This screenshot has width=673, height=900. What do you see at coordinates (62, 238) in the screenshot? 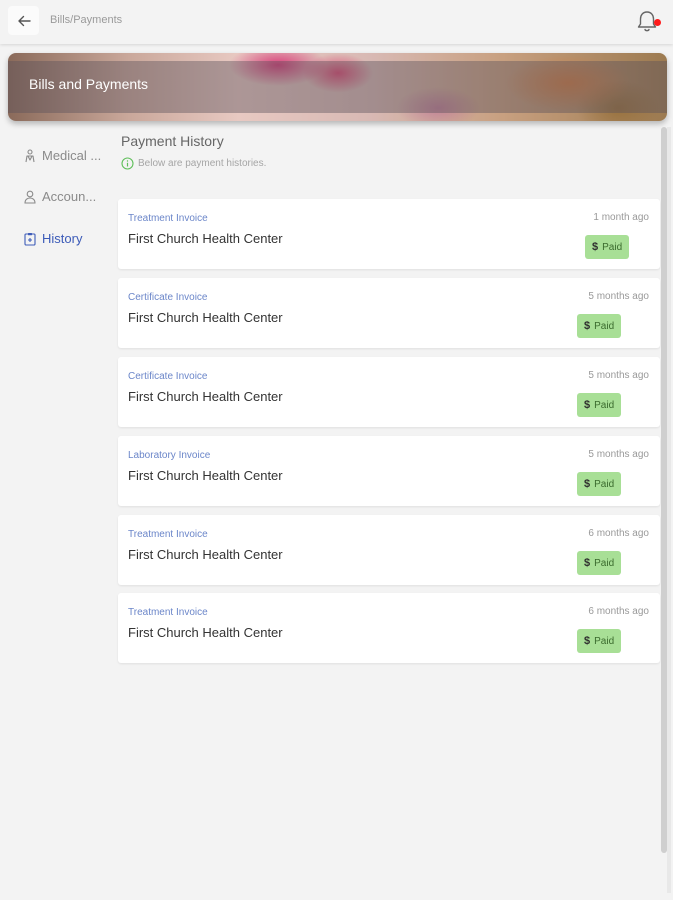
I see `sidebar-item-label: History` at bounding box center [62, 238].